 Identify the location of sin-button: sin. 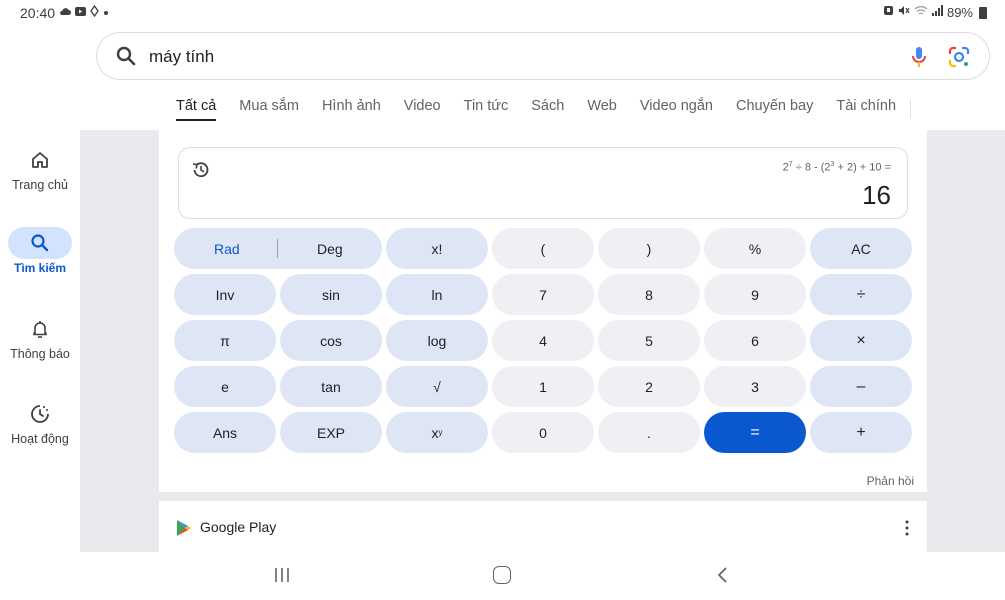
(331, 294).